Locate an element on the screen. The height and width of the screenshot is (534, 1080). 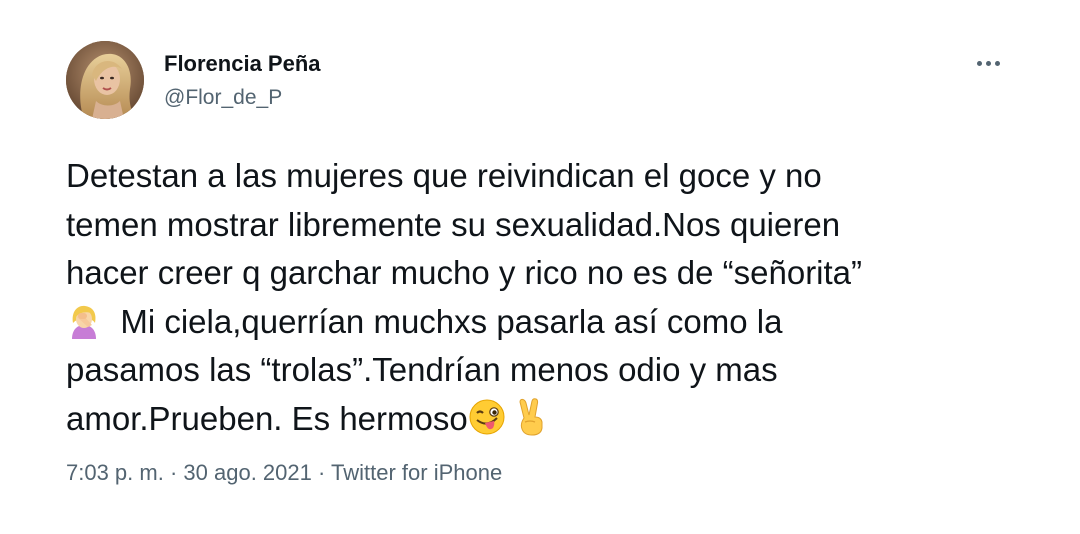
avatar is located at coordinates (105, 80).